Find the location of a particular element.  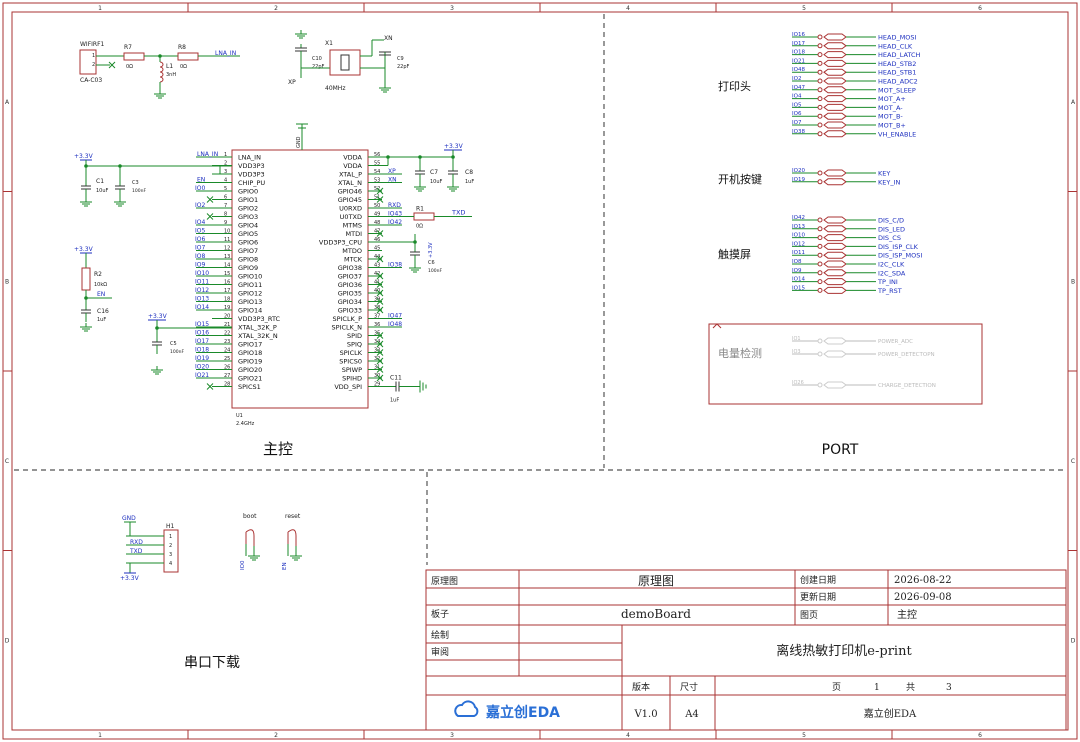

tb-label-version: 版本 is located at coordinates (641, 687).